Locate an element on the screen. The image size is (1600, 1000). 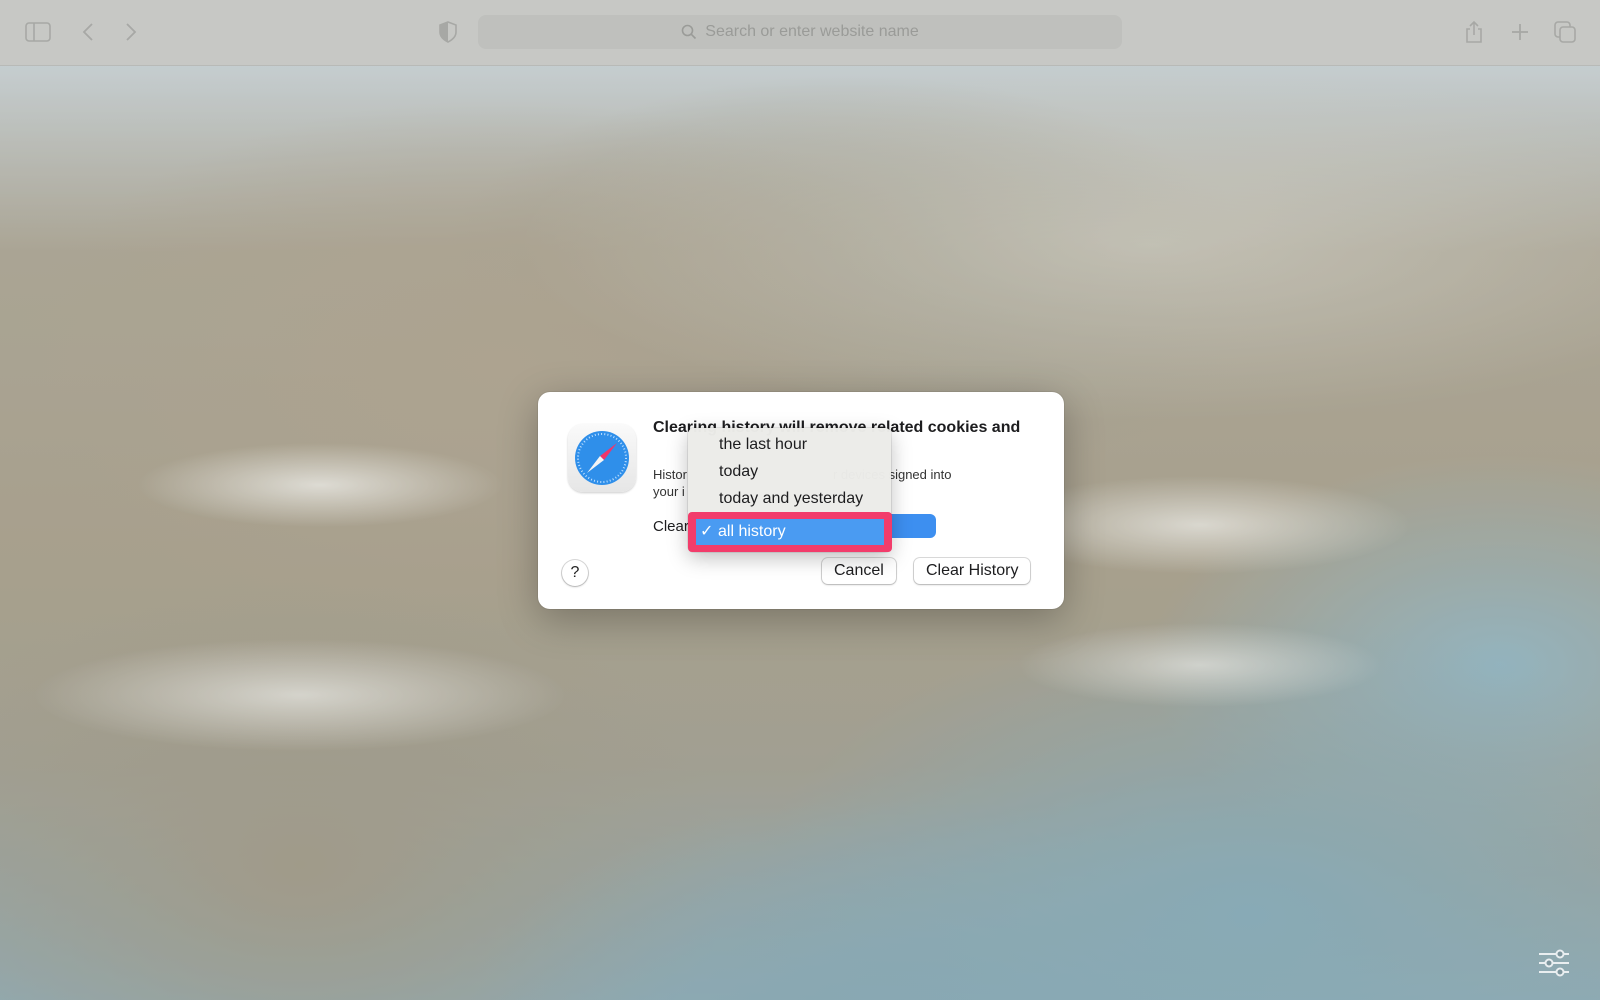
tabs-overview-icon is located at coordinates (1565, 32).